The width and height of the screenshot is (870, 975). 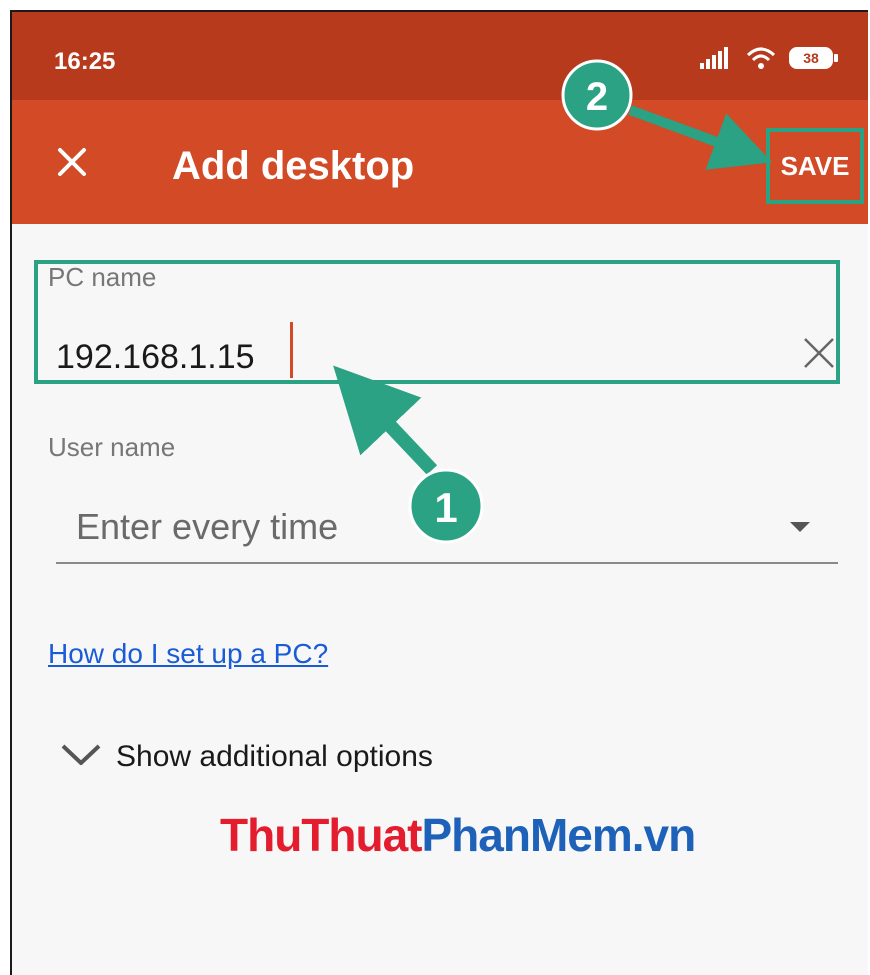 I want to click on battery-level: 38, so click(x=811, y=58).